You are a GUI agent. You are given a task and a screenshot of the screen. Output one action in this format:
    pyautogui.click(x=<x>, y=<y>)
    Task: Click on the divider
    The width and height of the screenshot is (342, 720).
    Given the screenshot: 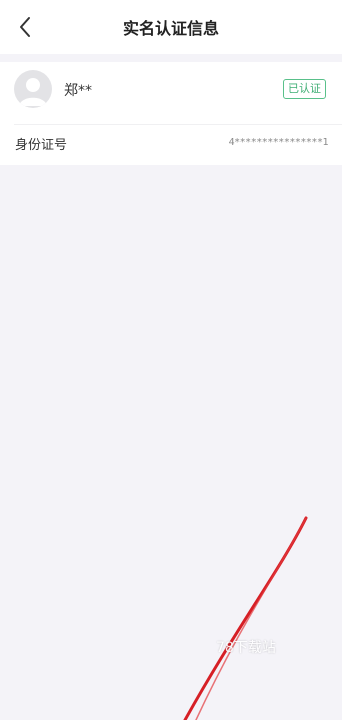 What is the action you would take?
    pyautogui.click(x=178, y=124)
    